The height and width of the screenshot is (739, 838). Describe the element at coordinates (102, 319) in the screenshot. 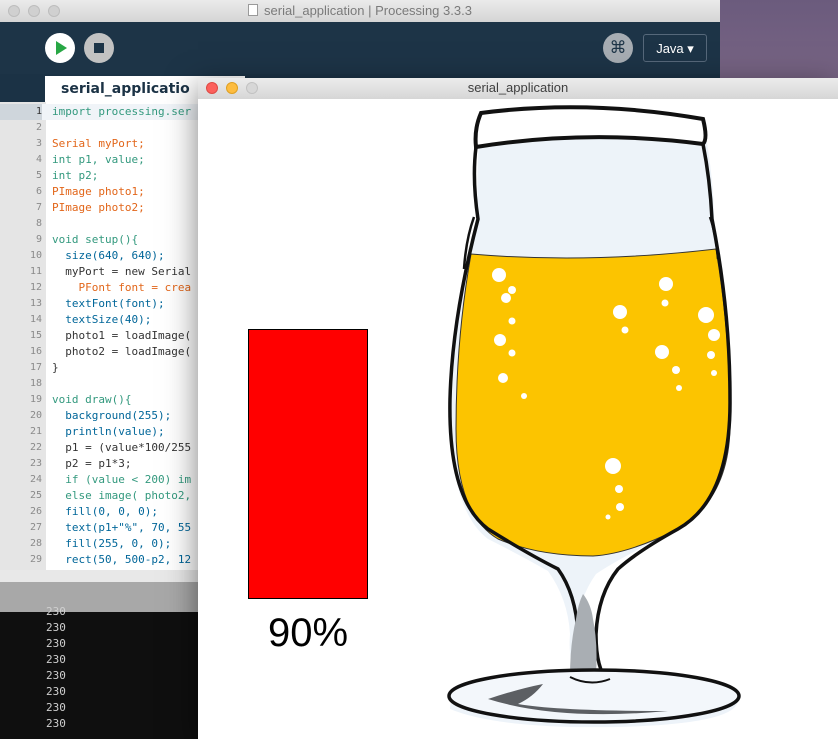

I see `code-text: textSize(40);` at that location.